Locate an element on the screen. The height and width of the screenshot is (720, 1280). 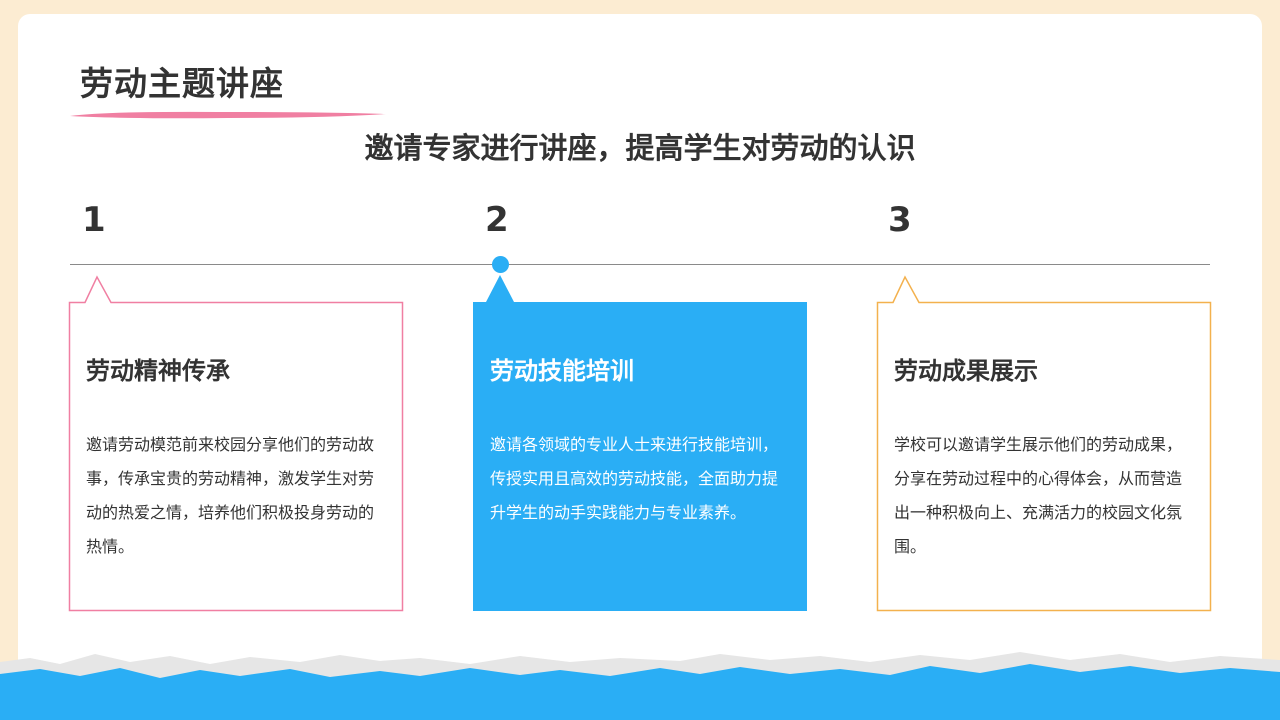
step-number-2: 2 is located at coordinates (497, 220).